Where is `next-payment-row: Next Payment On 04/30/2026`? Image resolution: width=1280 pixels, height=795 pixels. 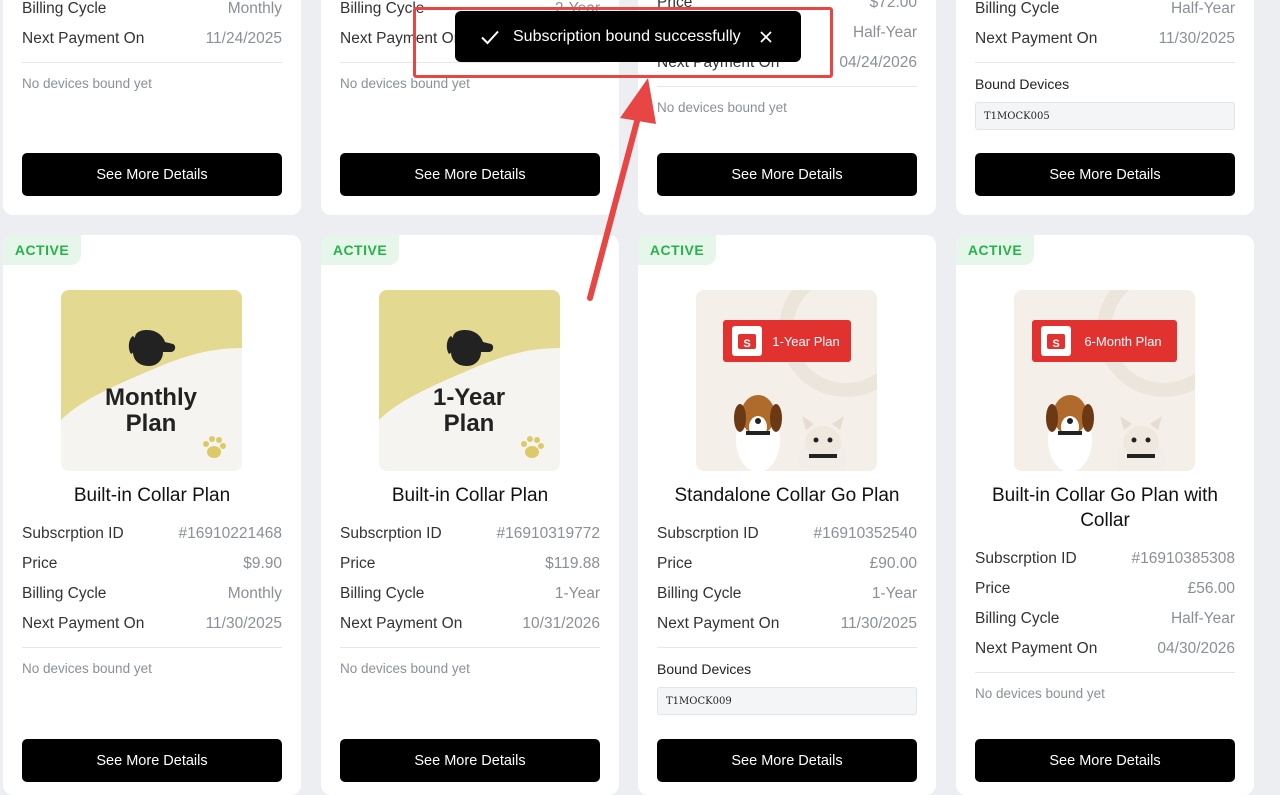 next-payment-row: Next Payment On 04/30/2026 is located at coordinates (1105, 649).